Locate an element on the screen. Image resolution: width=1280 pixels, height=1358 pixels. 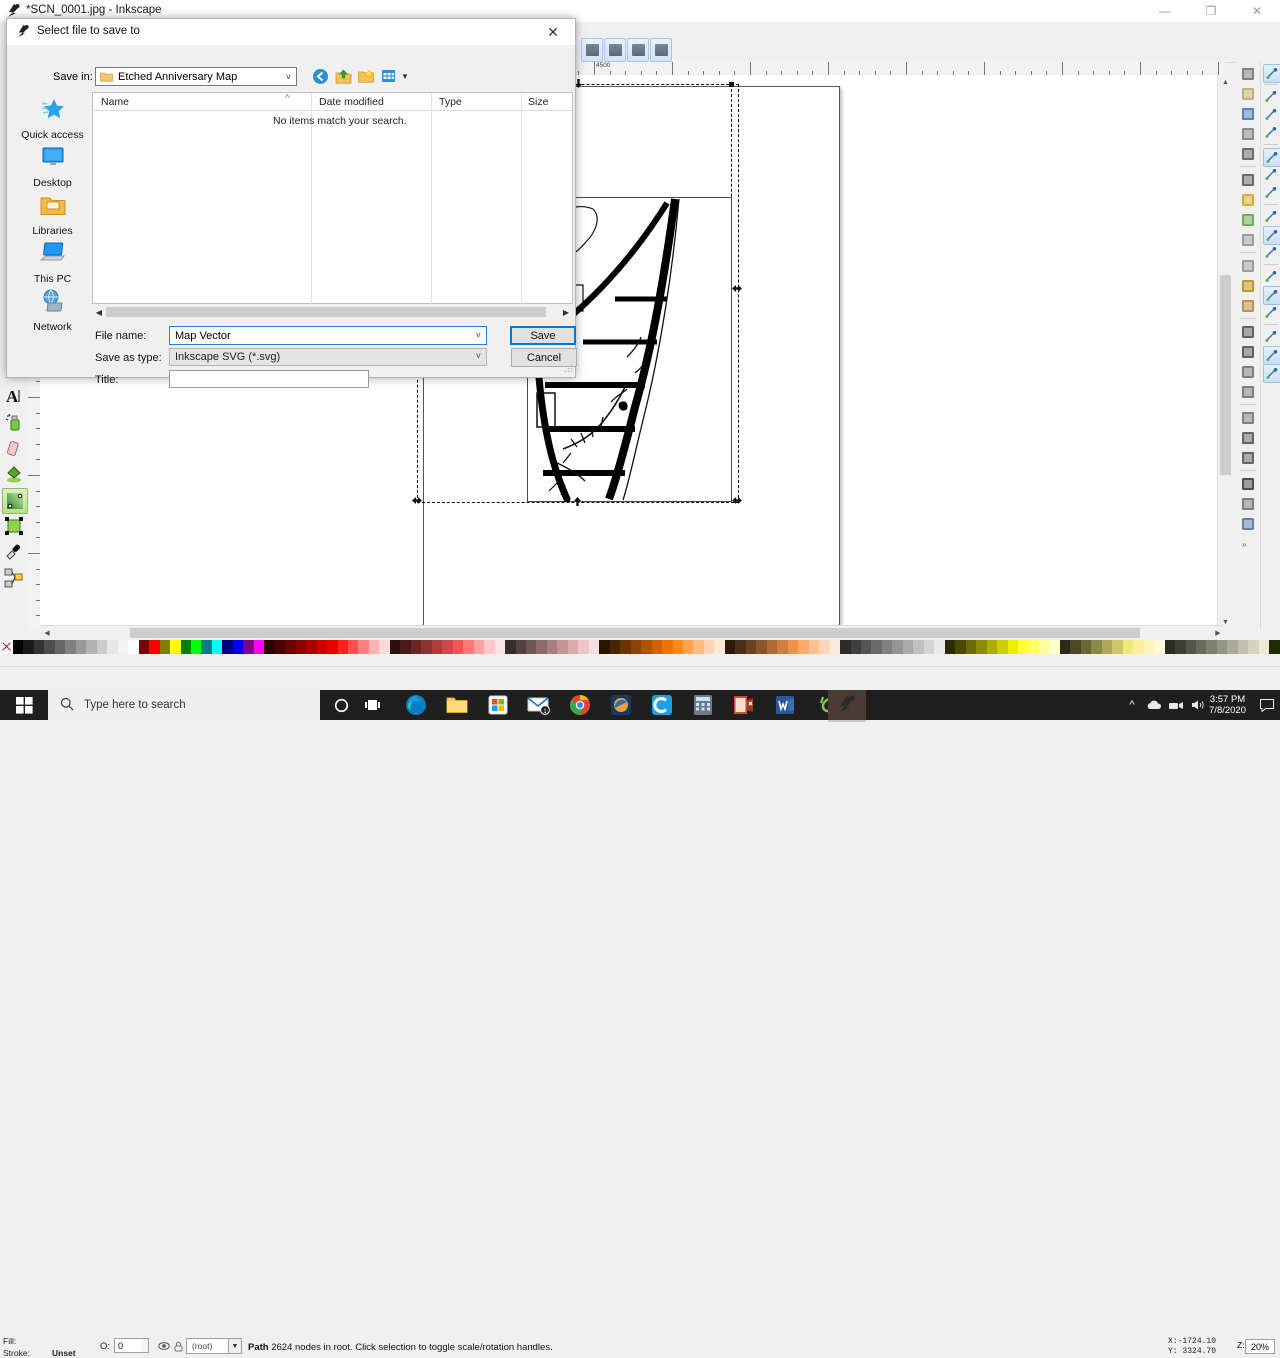
taskbar-app-word-icon is located at coordinates (785, 705).